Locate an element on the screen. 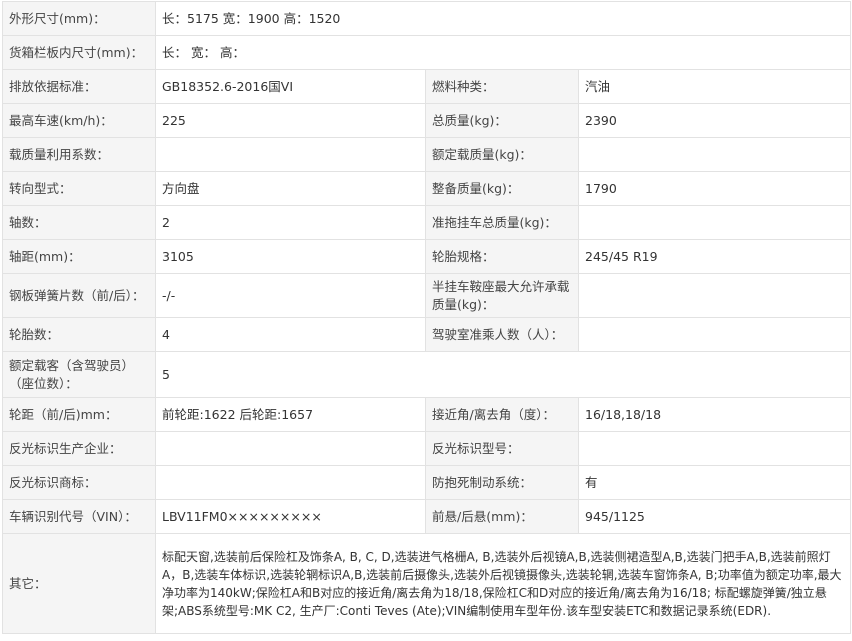 This screenshot has height=641, width=852. spec-label: 排放依据标准： is located at coordinates (79, 86).